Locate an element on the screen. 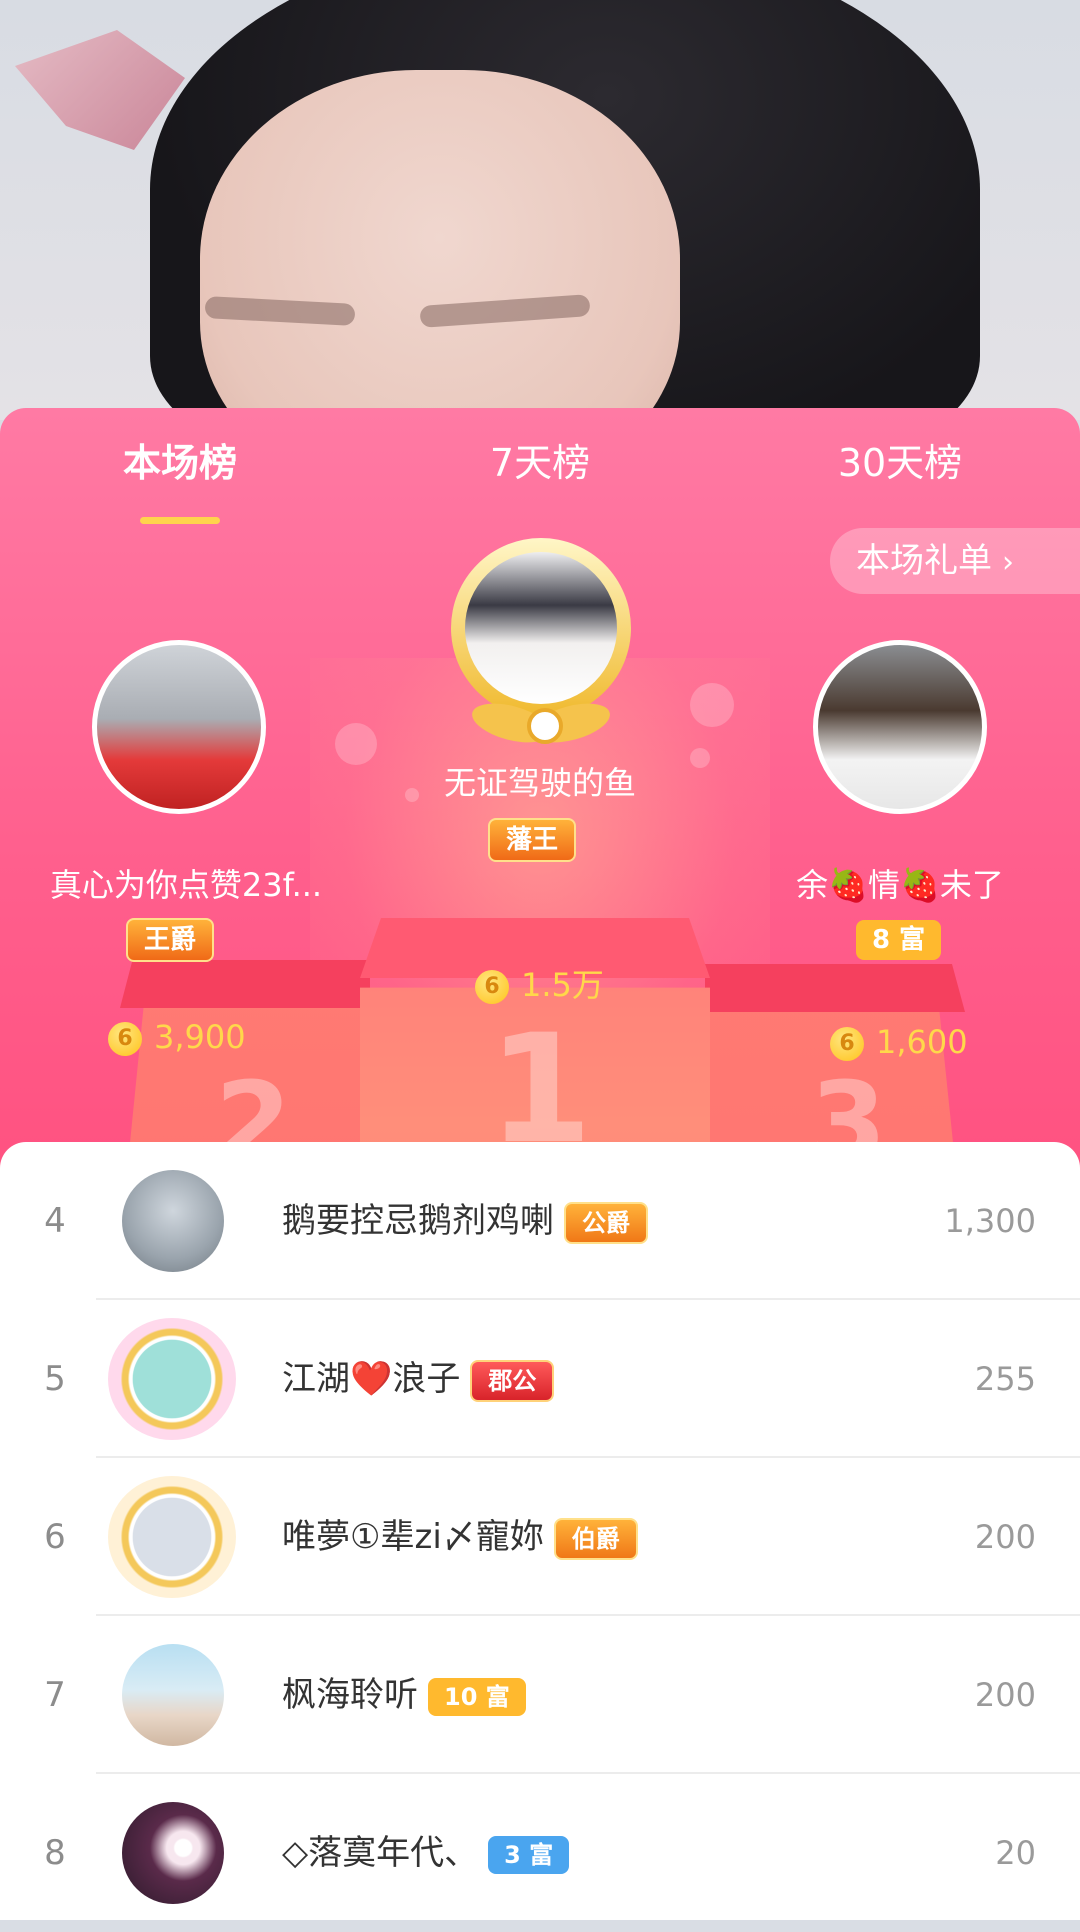 The image size is (1080, 1932). rank-number: 5 is located at coordinates (55, 1379).